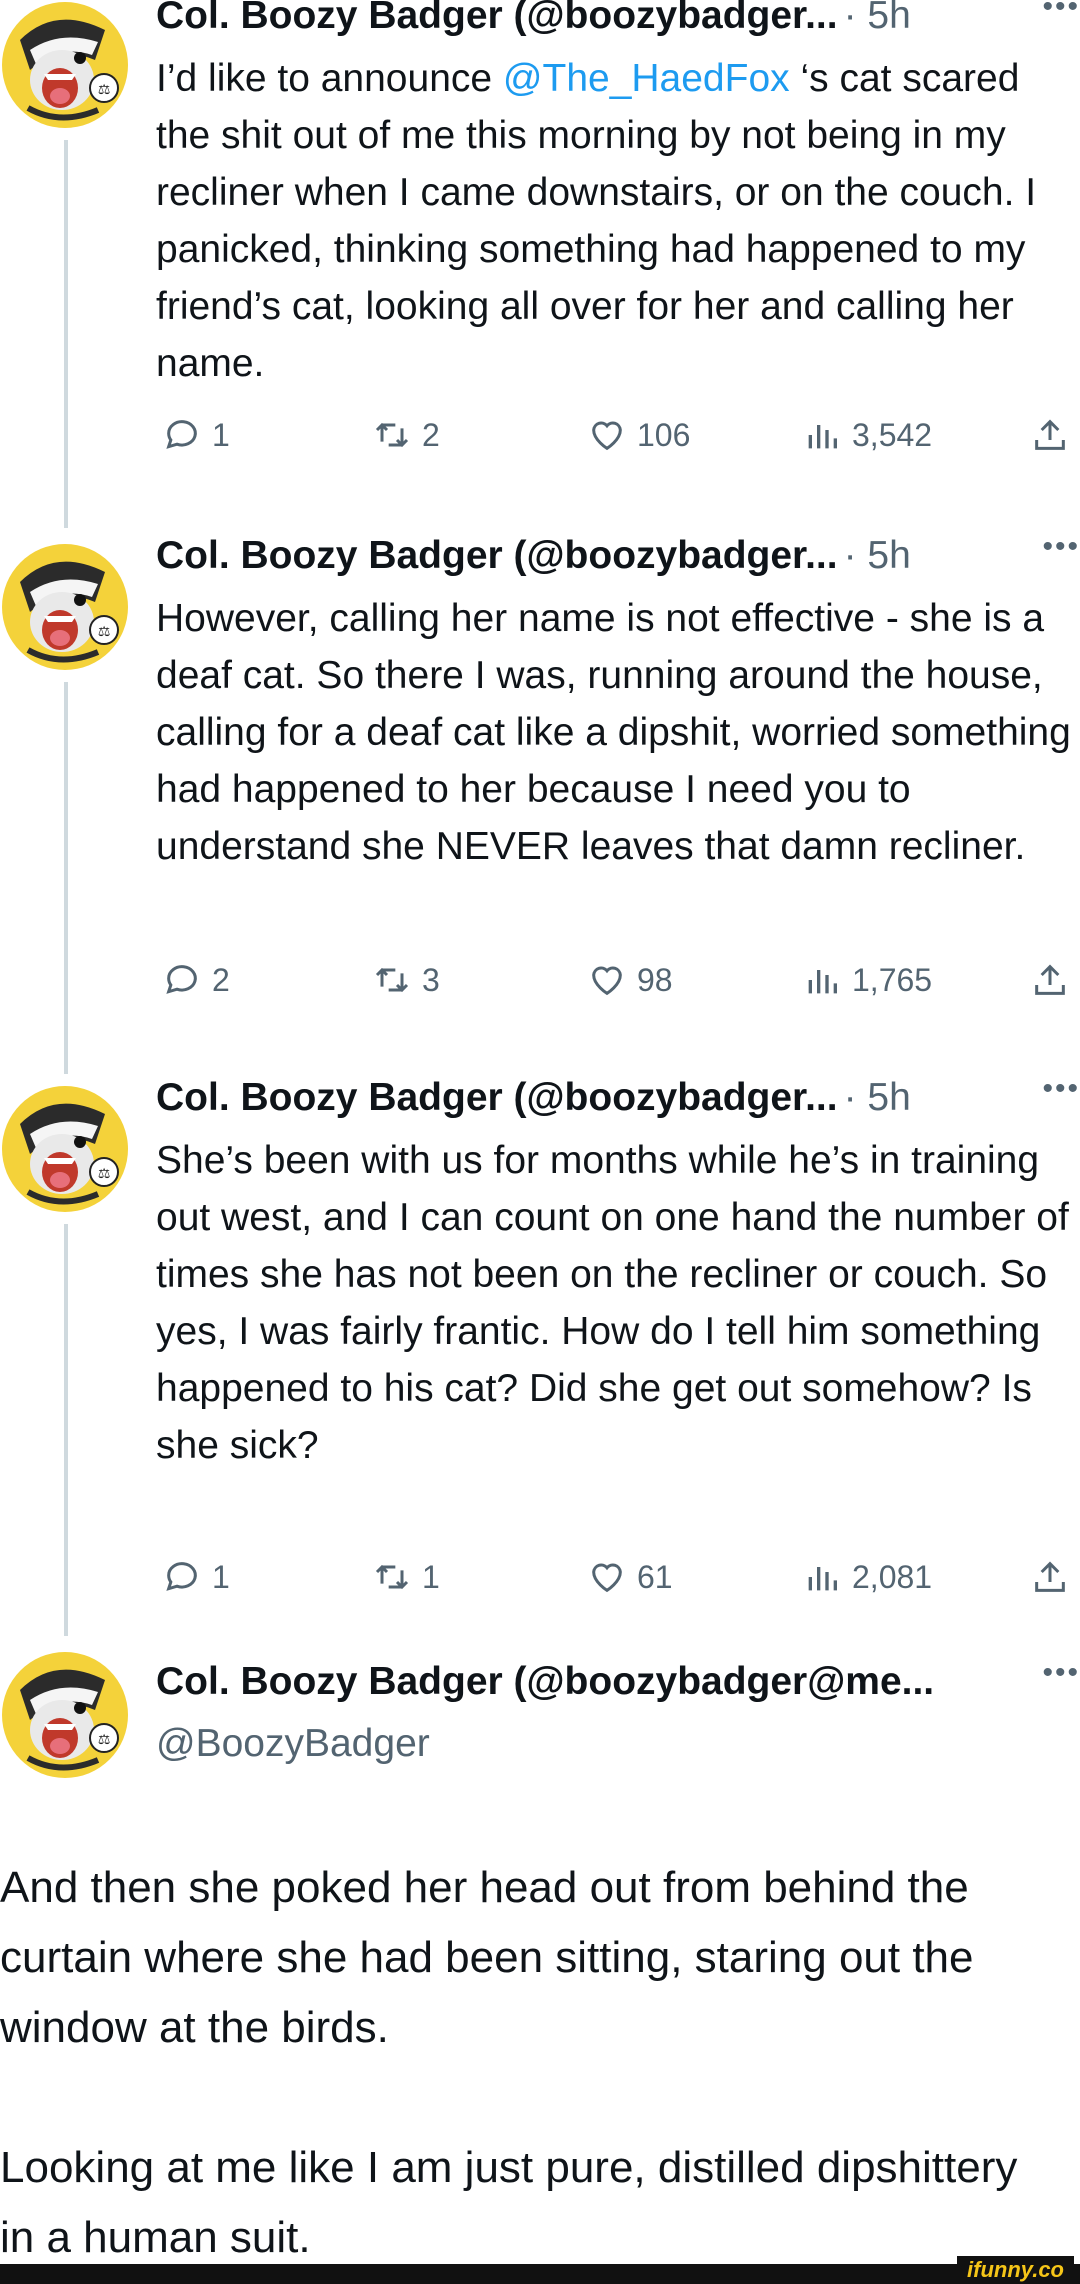 The height and width of the screenshot is (2284, 1080). What do you see at coordinates (1015, 2270) in the screenshot?
I see `watermark: ifunny.co` at bounding box center [1015, 2270].